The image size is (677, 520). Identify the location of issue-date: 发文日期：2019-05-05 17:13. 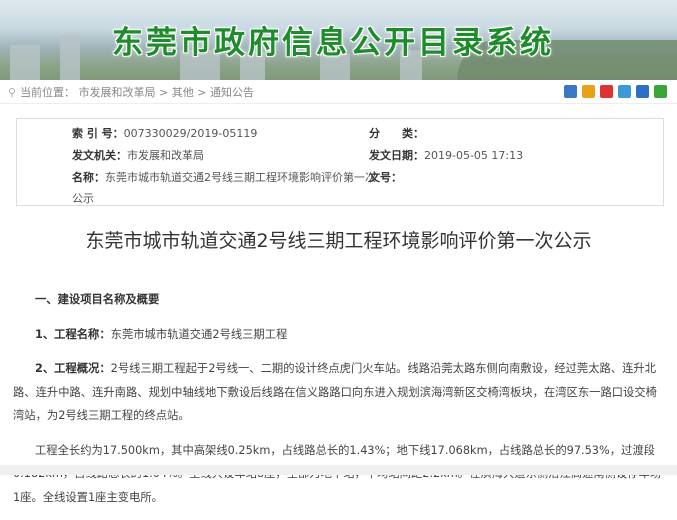
(446, 155).